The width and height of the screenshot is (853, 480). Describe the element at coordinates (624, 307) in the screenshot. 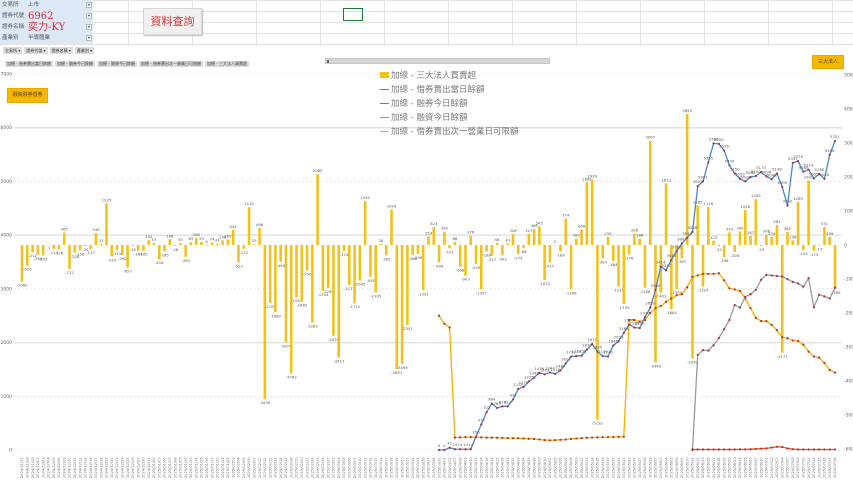

I see `bar-data-label: -1735` at that location.